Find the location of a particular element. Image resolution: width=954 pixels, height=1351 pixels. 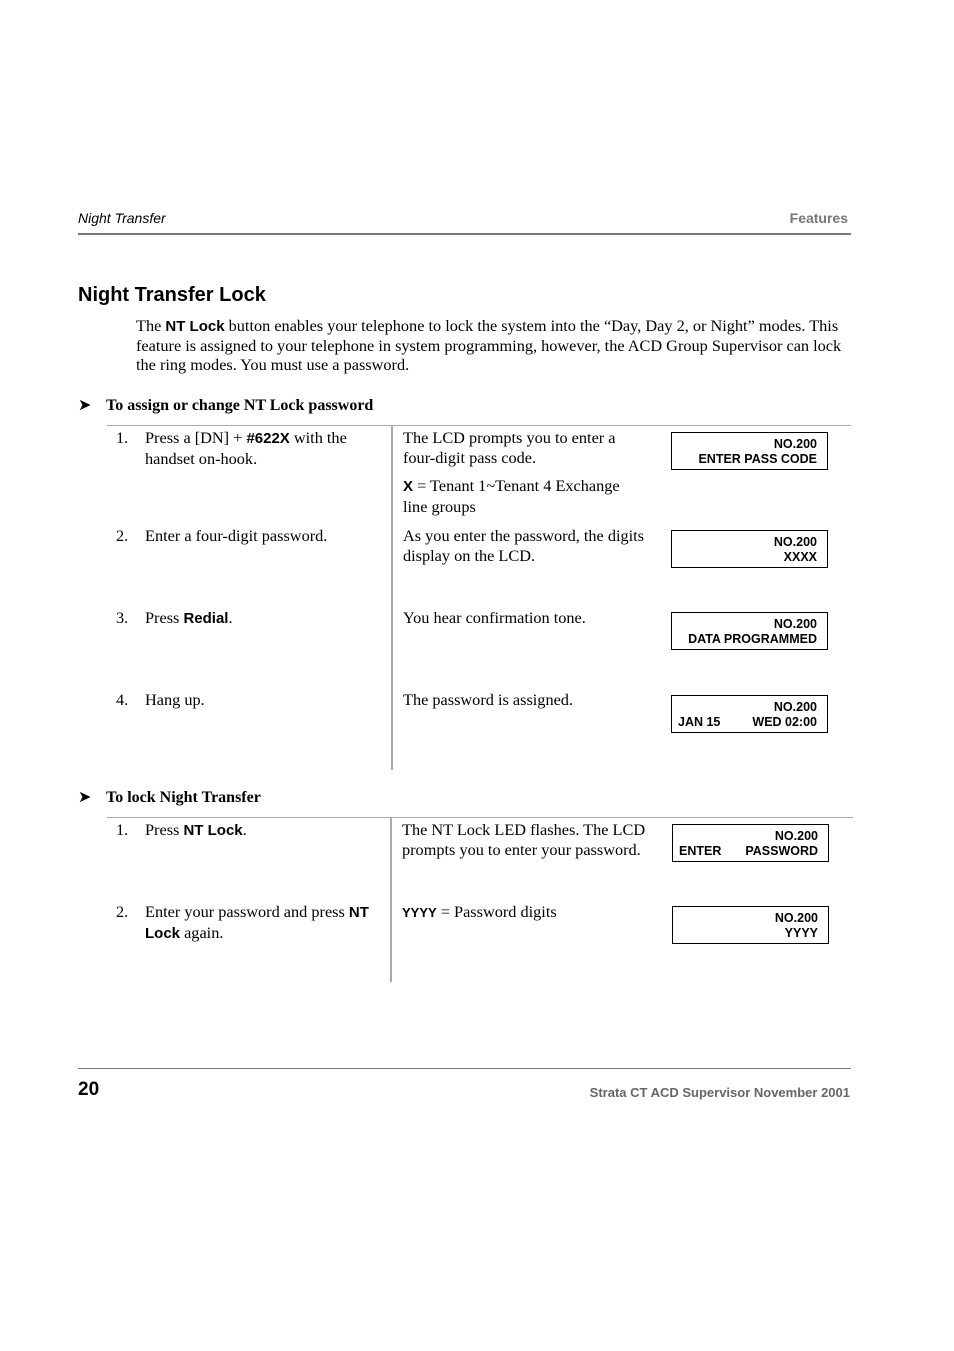

footer-divider is located at coordinates (464, 1068).